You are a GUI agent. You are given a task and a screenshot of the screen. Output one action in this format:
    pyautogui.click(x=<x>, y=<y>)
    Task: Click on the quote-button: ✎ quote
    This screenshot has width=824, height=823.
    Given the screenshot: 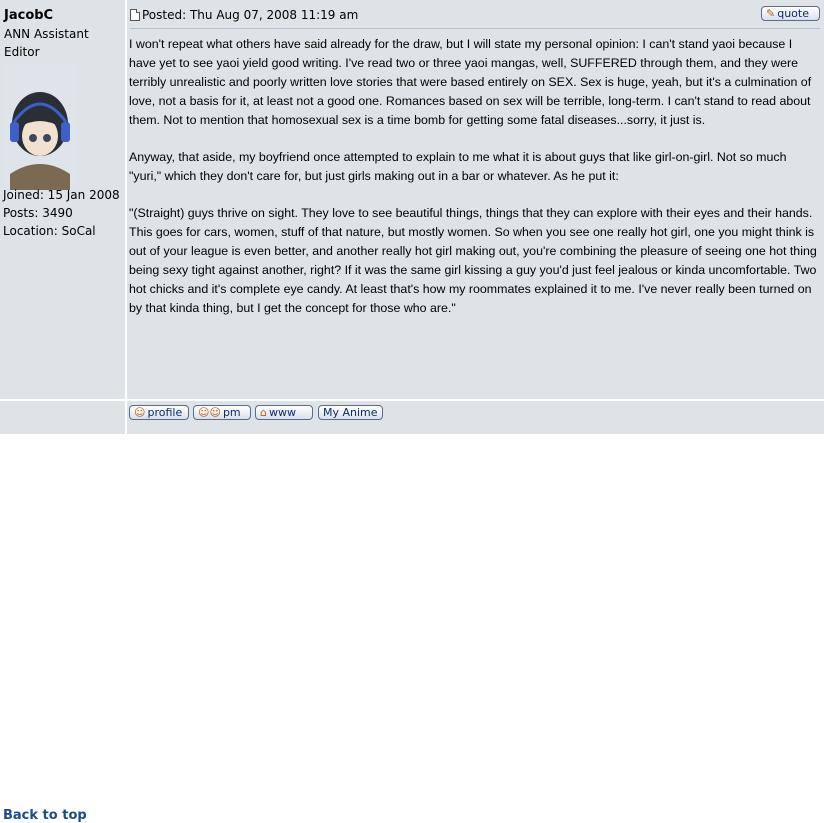 What is the action you would take?
    pyautogui.click(x=790, y=13)
    